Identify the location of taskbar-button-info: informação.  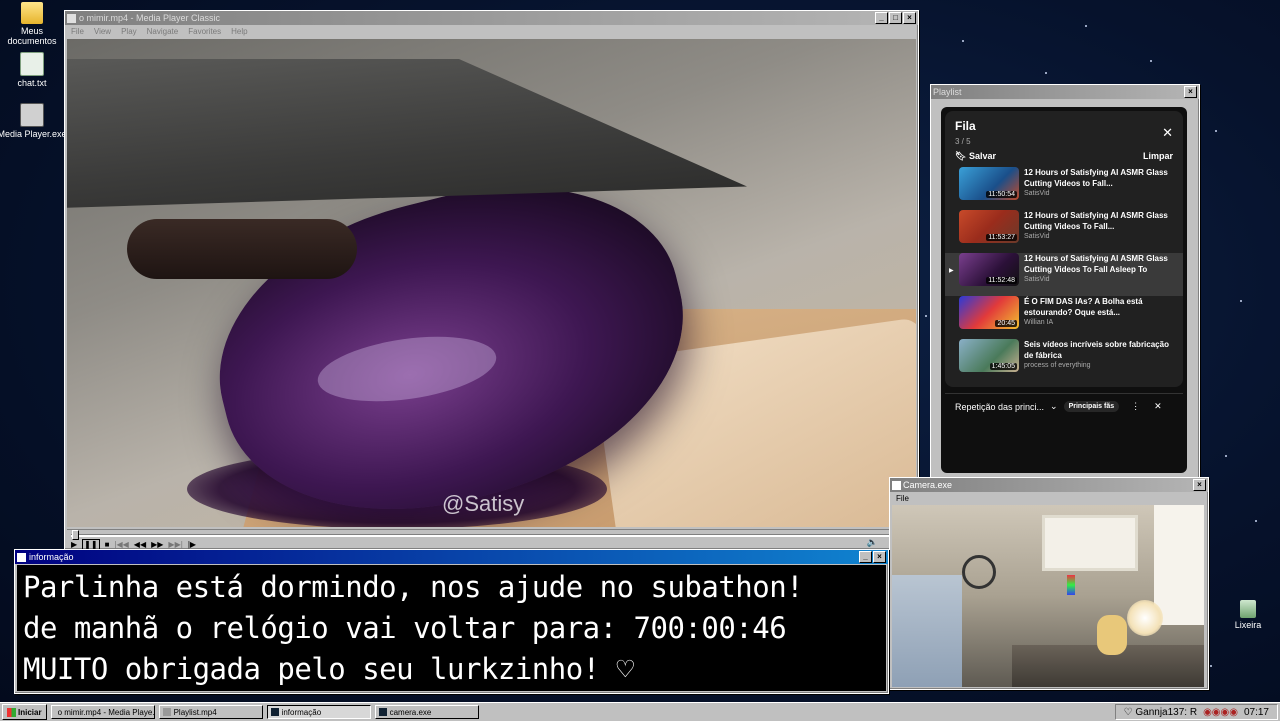
(318, 712).